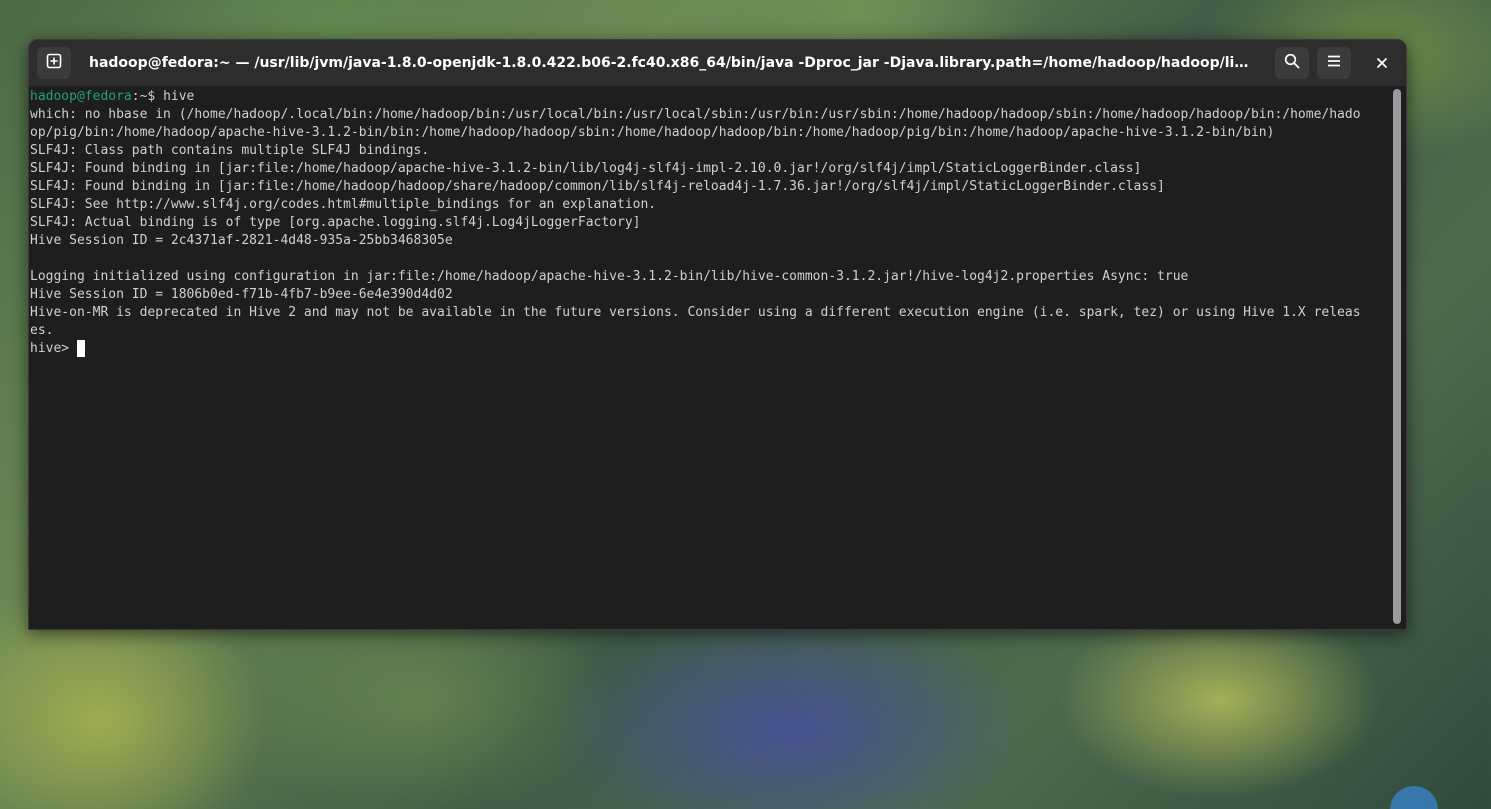 This screenshot has width=1491, height=809. What do you see at coordinates (42, 330) in the screenshot?
I see `output-line: es.` at bounding box center [42, 330].